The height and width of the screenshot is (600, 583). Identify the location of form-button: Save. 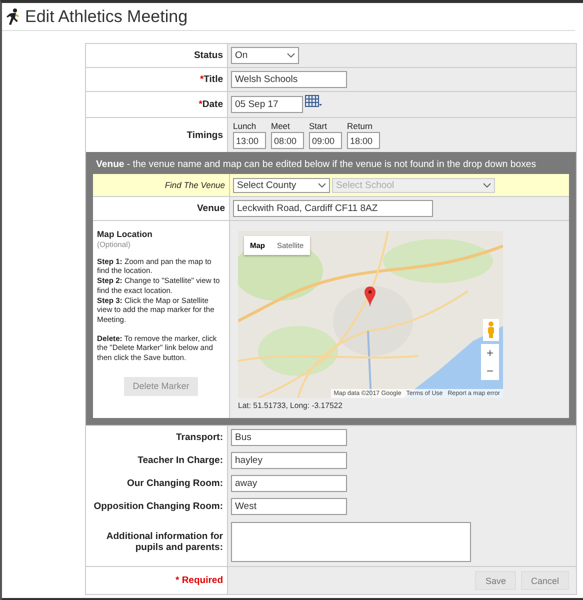
(495, 580).